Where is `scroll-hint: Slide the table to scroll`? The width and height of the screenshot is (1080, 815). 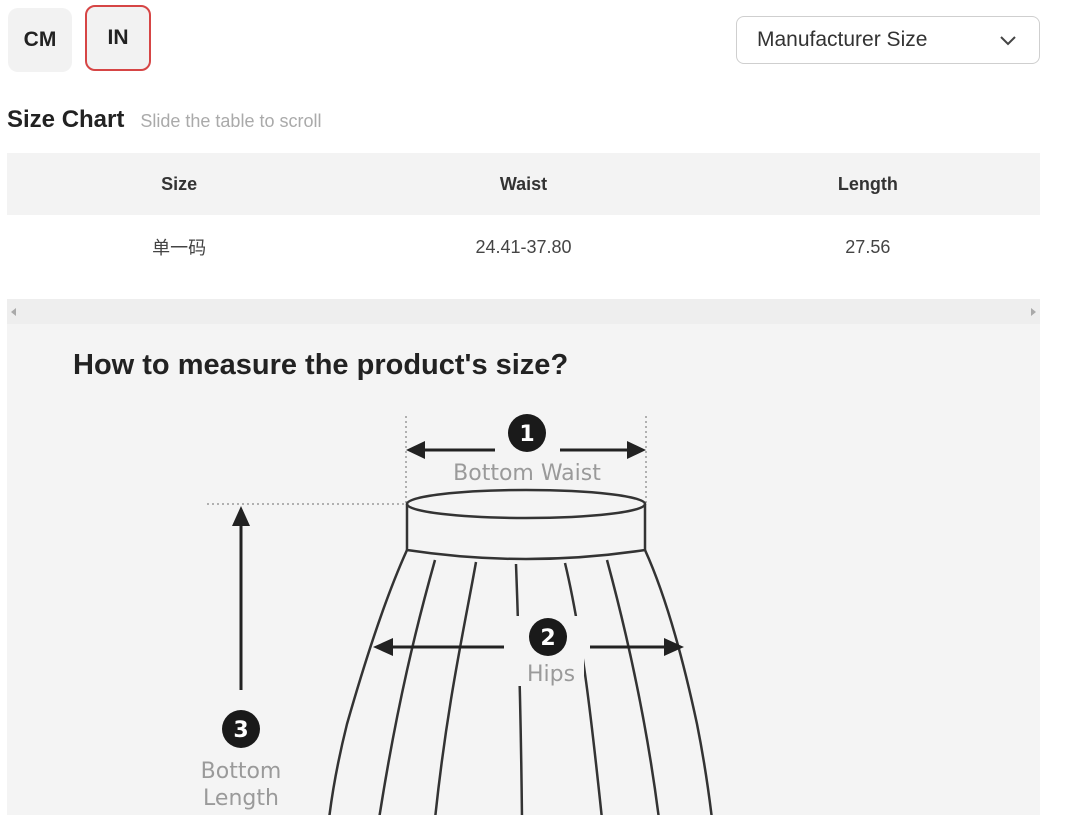
scroll-hint: Slide the table to scroll is located at coordinates (231, 121).